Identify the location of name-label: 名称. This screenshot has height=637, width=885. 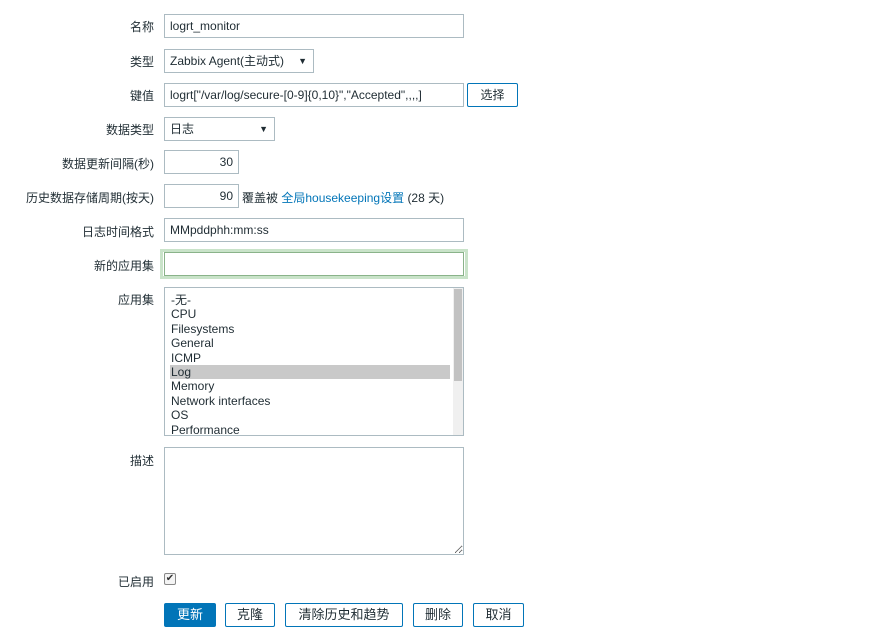
(141, 27).